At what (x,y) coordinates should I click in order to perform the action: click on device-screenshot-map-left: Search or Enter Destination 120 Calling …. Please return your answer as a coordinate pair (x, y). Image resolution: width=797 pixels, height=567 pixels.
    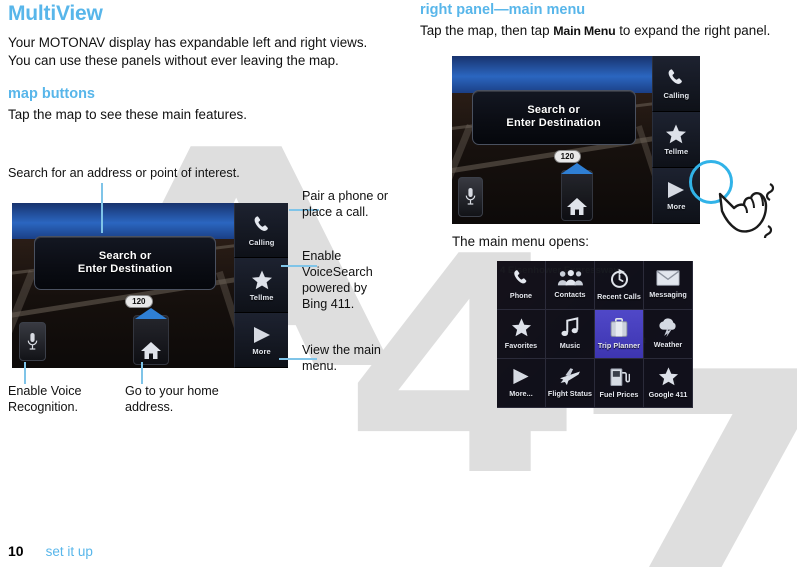
    Looking at the image, I should click on (150, 285).